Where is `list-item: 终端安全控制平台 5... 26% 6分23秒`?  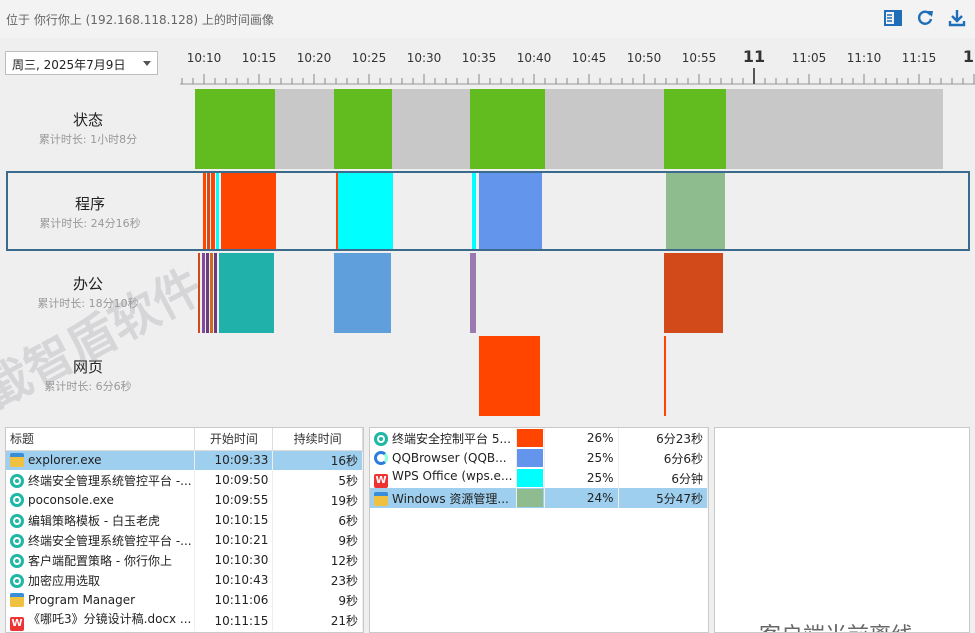
list-item: 终端安全控制平台 5... 26% 6分23秒 is located at coordinates (539, 438).